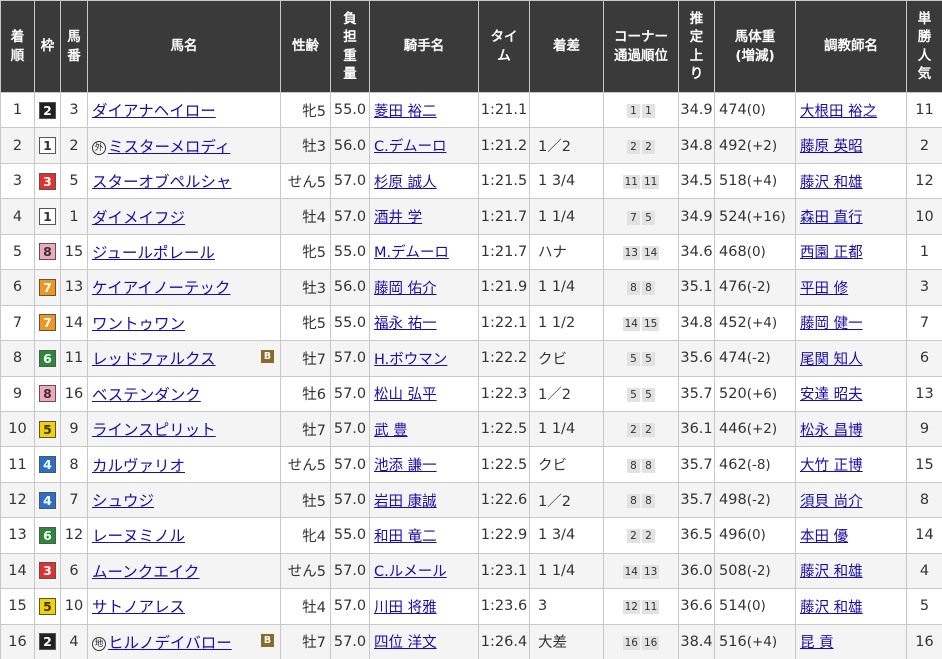  Describe the element at coordinates (566, 323) in the screenshot. I see `margin-cell: 1 1/2` at that location.